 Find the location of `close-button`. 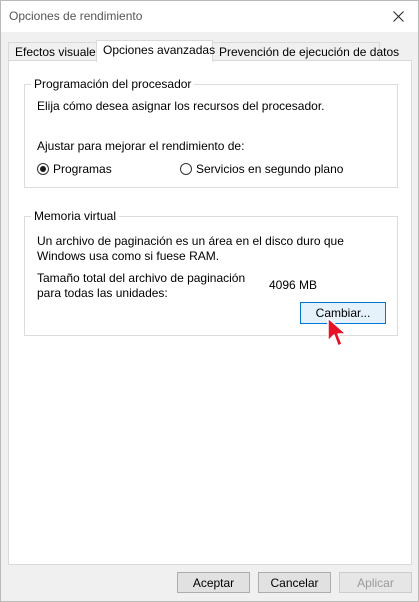

close-button is located at coordinates (398, 16).